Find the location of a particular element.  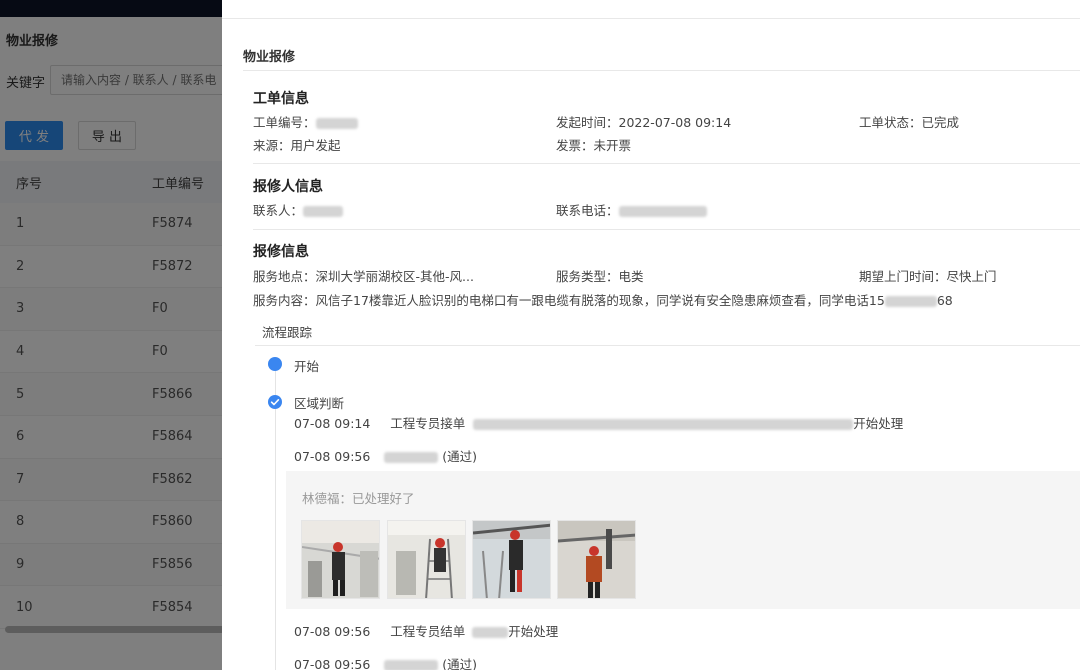

phone-field: 联系电话： is located at coordinates (631, 209).